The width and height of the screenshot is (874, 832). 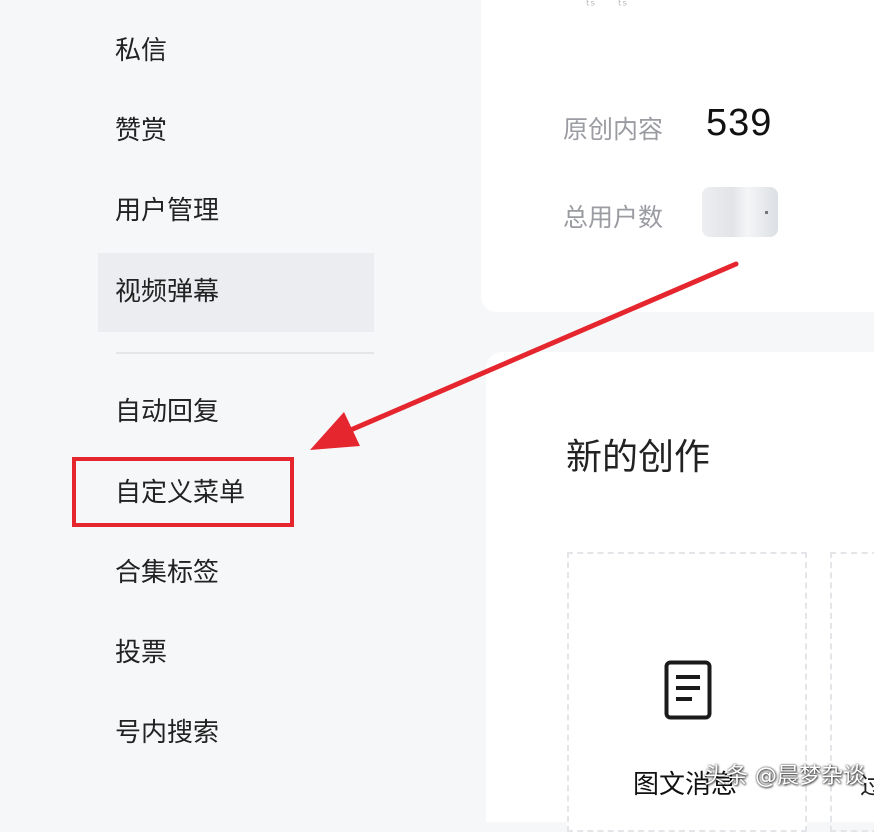 What do you see at coordinates (180, 493) in the screenshot?
I see `sidebar-item-label: 自定义菜单` at bounding box center [180, 493].